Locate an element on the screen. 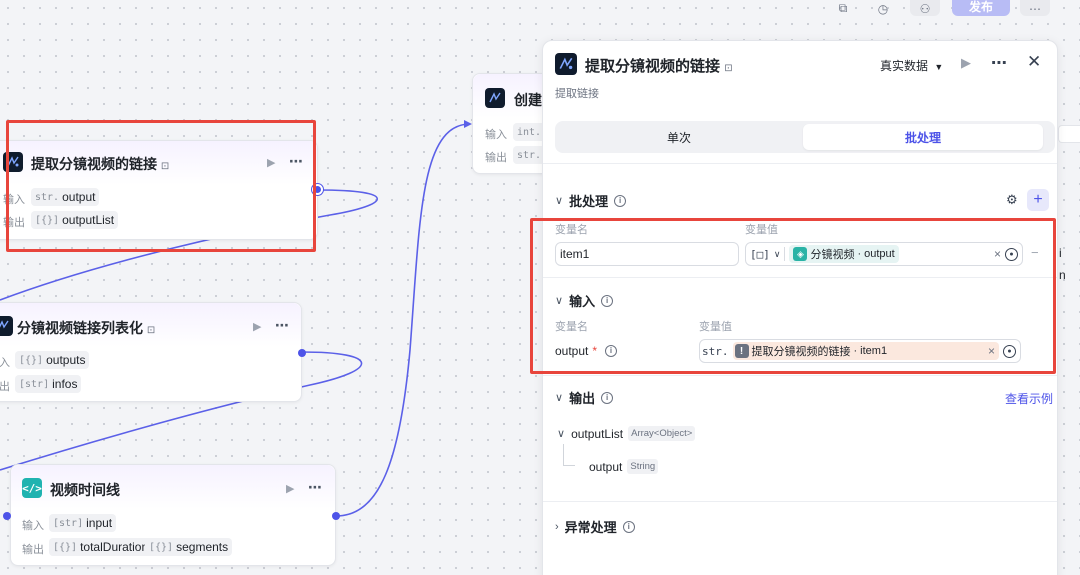  edge-timeline-create is located at coordinates (403, 320).